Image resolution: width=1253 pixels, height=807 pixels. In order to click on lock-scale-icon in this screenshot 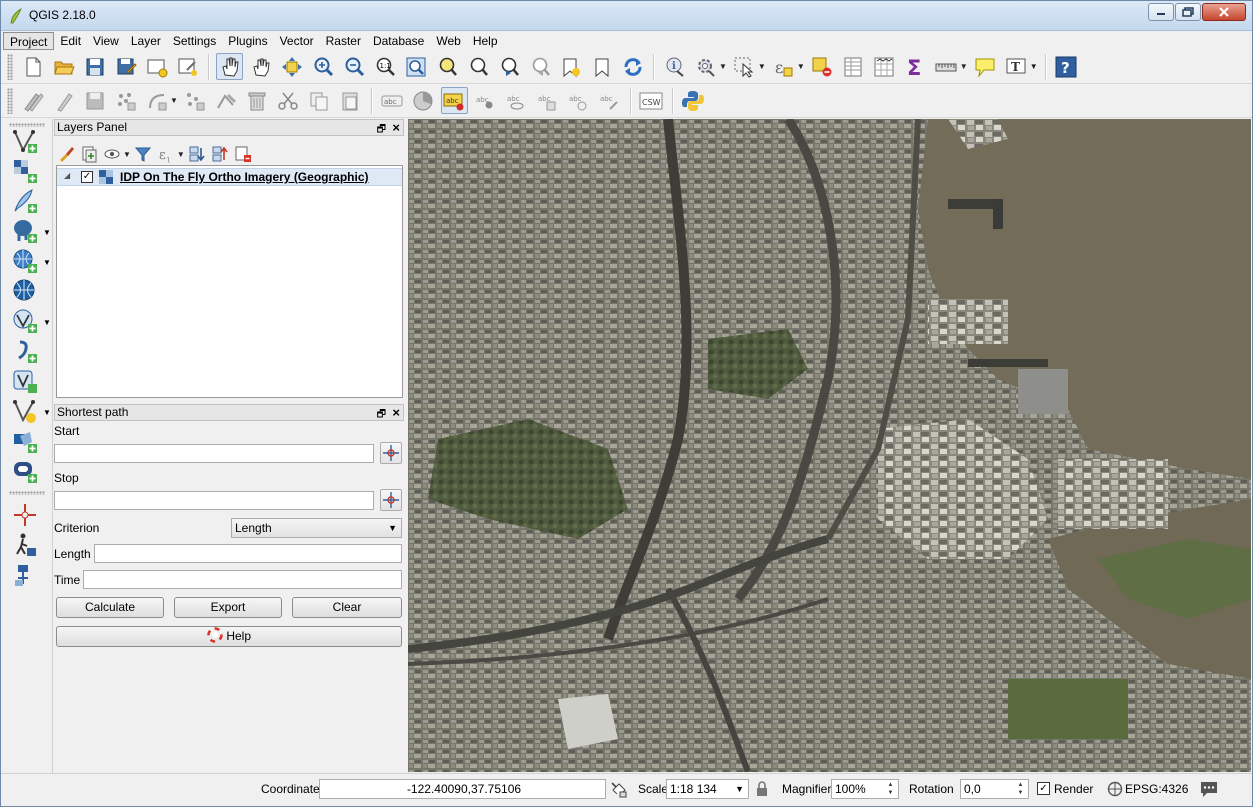, I will do `click(762, 789)`.